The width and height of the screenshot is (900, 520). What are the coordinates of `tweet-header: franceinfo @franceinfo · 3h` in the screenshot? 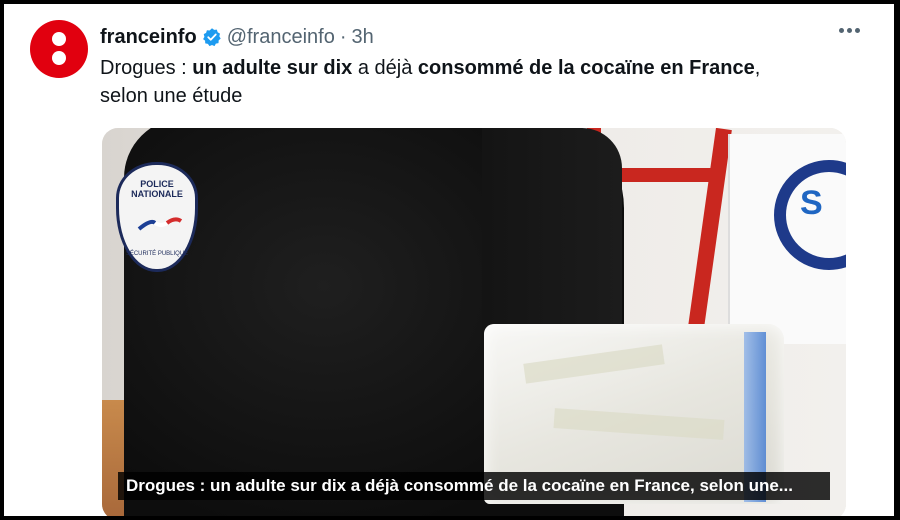 It's located at (237, 37).